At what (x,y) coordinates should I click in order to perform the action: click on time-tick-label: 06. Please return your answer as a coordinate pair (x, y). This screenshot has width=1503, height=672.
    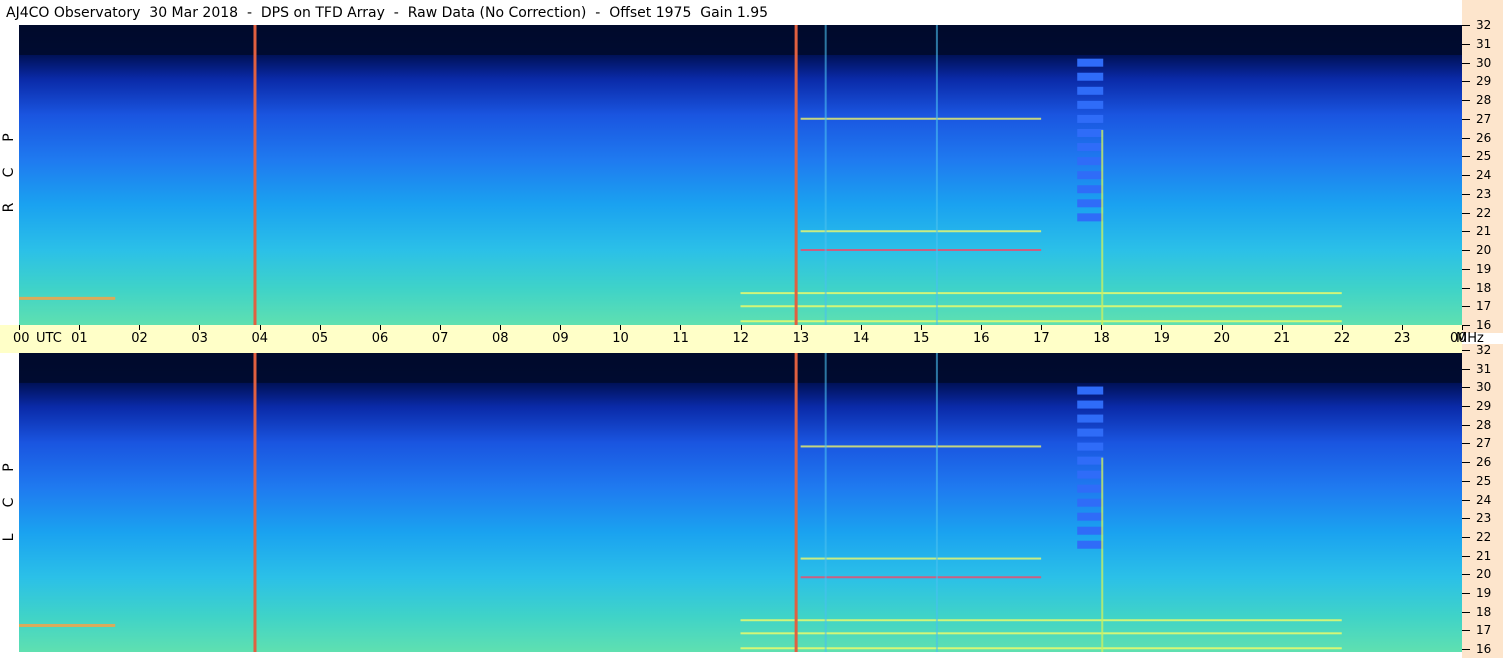
    Looking at the image, I should click on (380, 338).